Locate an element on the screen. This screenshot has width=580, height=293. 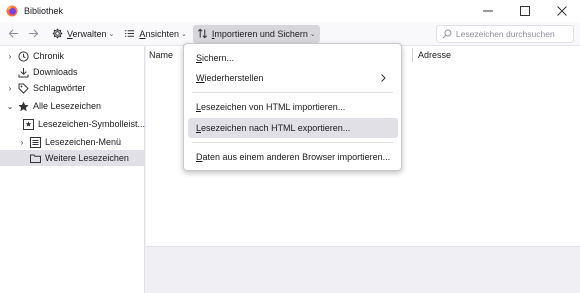
gear-icon is located at coordinates (57, 33).